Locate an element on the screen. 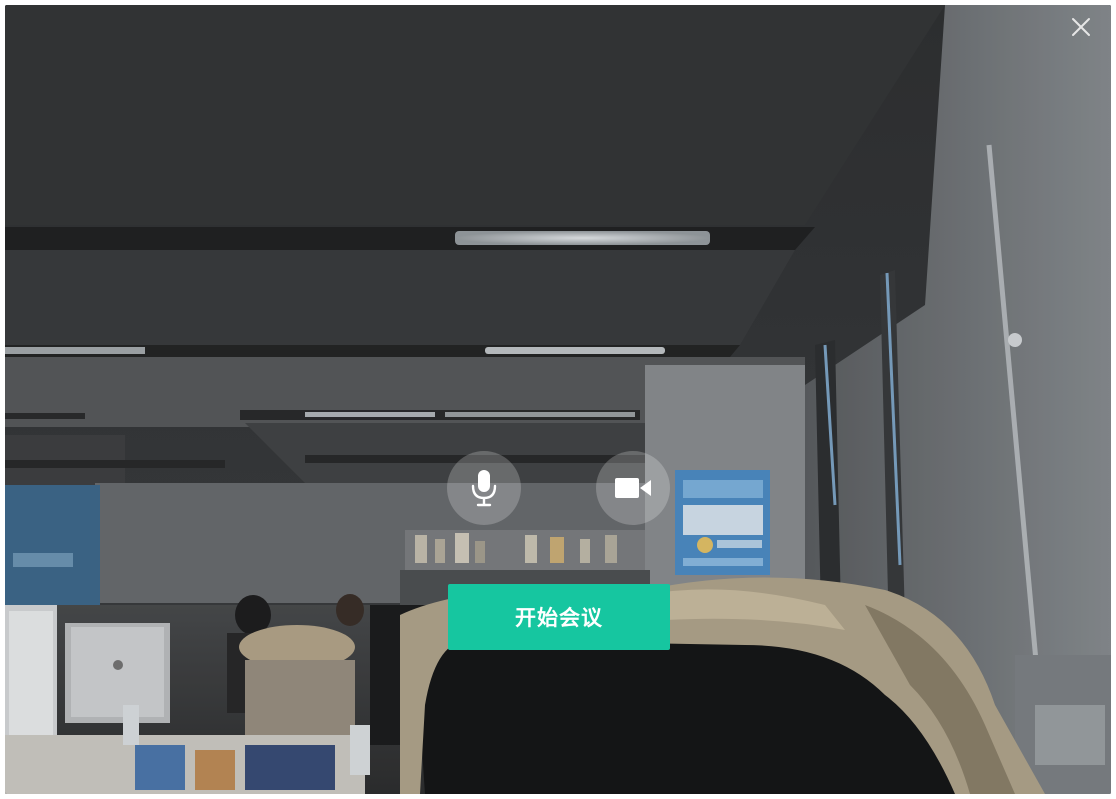 Image resolution: width=1116 pixels, height=799 pixels. close-button is located at coordinates (1081, 27).